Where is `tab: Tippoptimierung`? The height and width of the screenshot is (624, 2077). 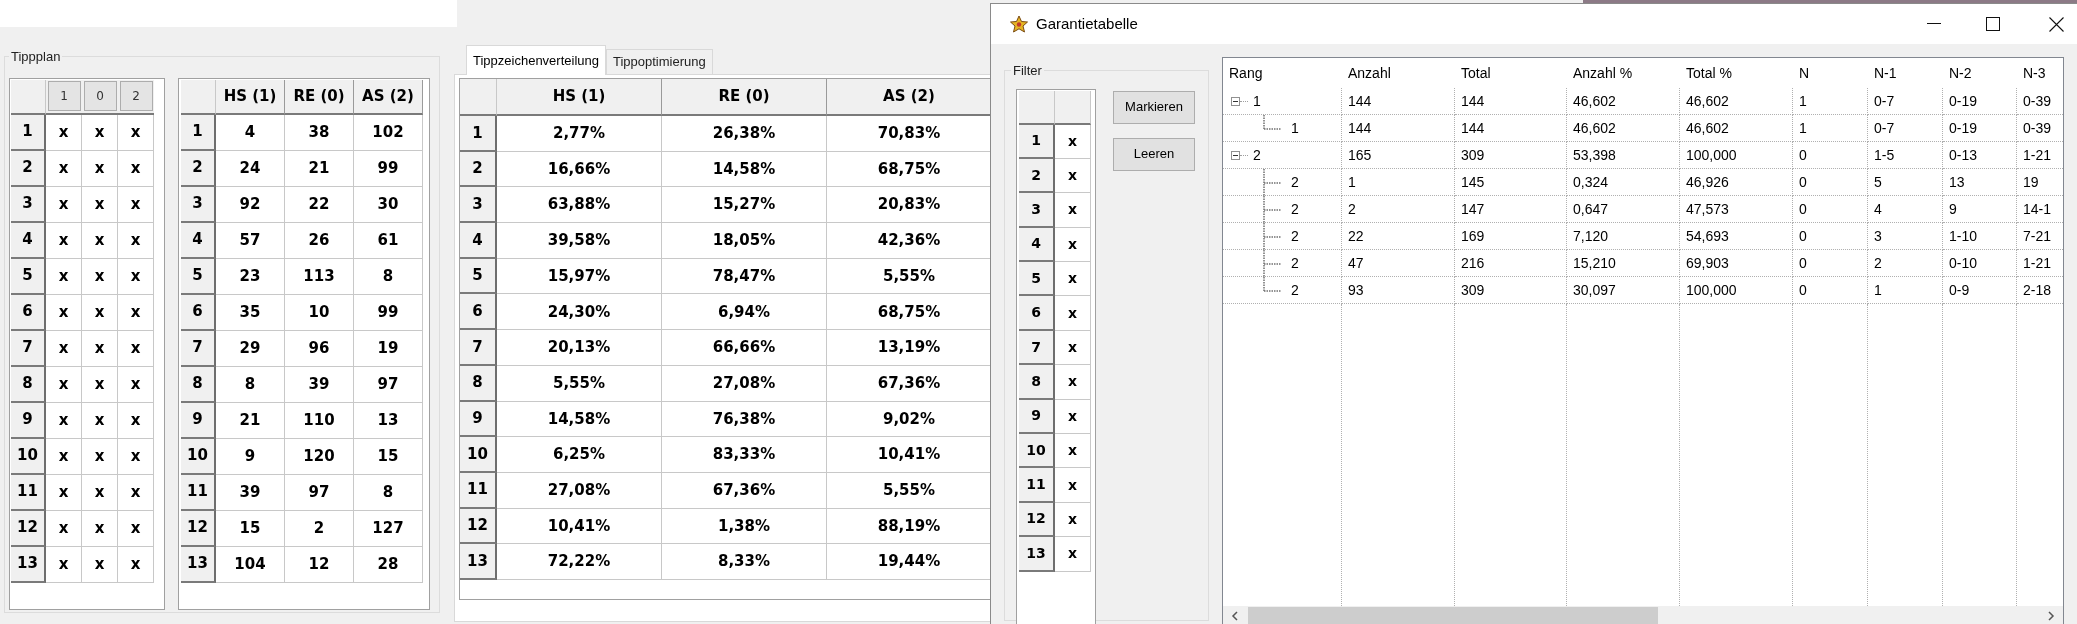 tab: Tippoptimierung is located at coordinates (659, 61).